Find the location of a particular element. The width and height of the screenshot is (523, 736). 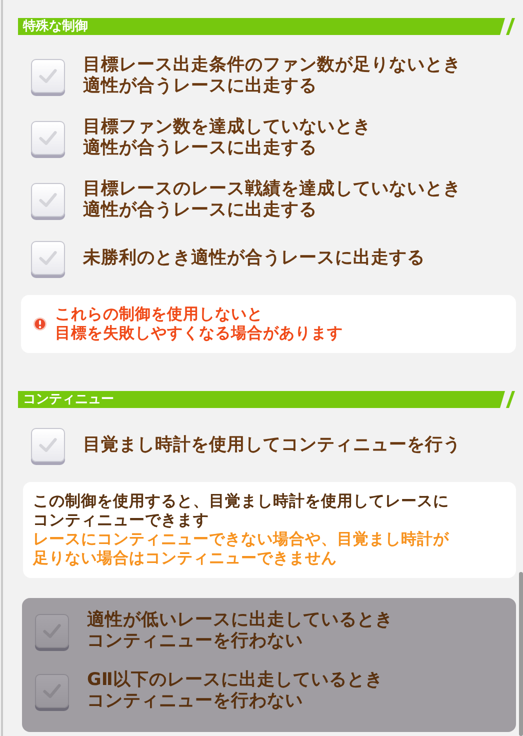

warning-text: 目標を失敗しやすくなる場合があります is located at coordinates (199, 333).